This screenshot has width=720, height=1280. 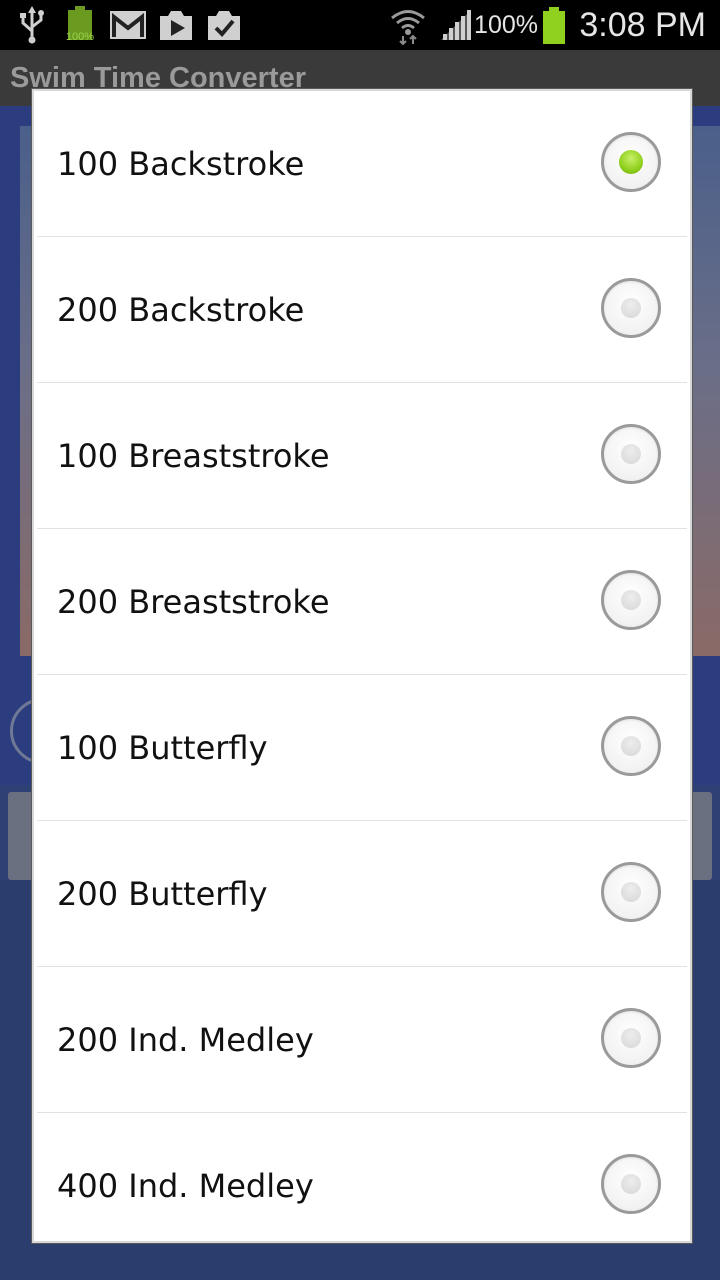 What do you see at coordinates (181, 310) in the screenshot?
I see `option-label: 200 Backstroke` at bounding box center [181, 310].